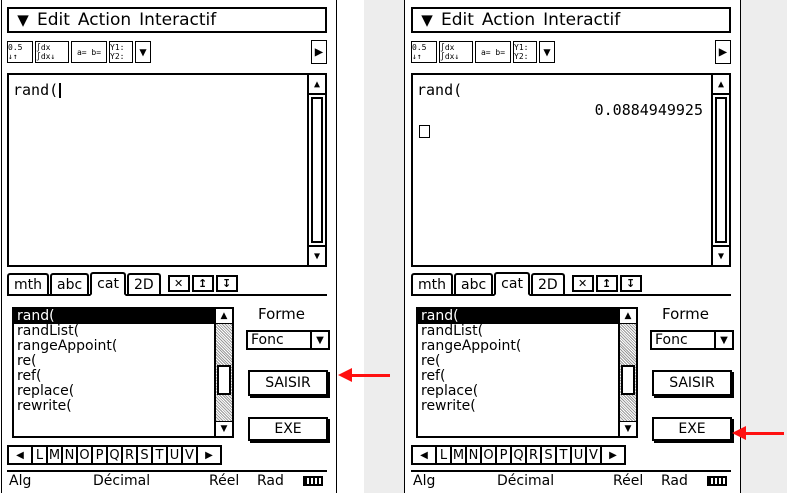 The height and width of the screenshot is (493, 787). What do you see at coordinates (571, 52) in the screenshot?
I see `toolbar: 0.5 ↓↑ ∫dx ∫dx↓ a= b= Y1: Y2: ▼ ▶` at bounding box center [571, 52].